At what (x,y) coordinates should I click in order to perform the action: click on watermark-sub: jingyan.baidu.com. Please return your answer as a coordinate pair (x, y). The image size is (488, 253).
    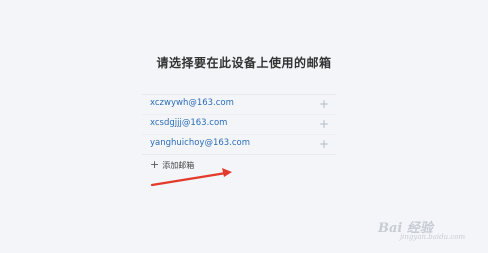
    Looking at the image, I should click on (433, 237).